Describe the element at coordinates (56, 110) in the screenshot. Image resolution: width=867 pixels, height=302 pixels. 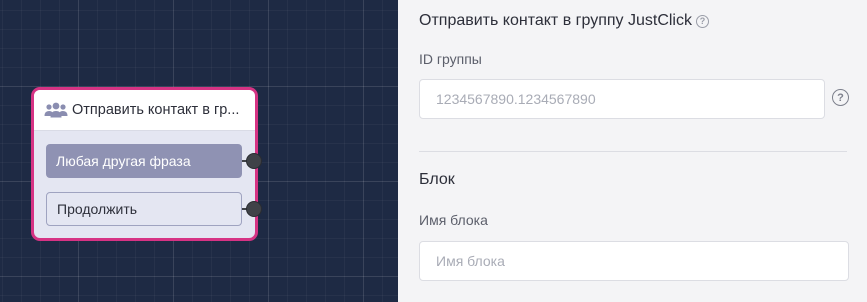
I see `users-group-icon` at that location.